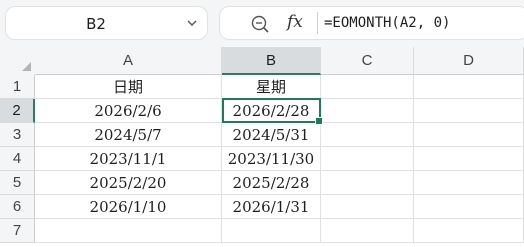 This screenshot has height=247, width=524. Describe the element at coordinates (17, 87) in the screenshot. I see `row-header-1: 1` at that location.